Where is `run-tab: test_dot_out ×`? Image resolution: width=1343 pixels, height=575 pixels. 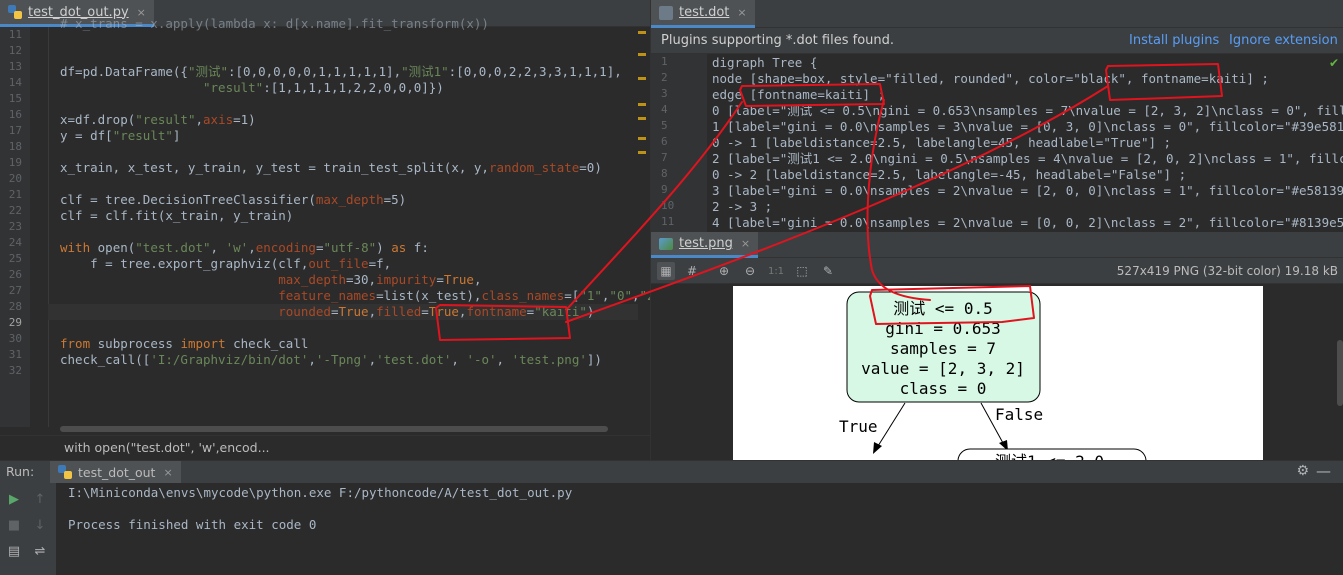 run-tab: test_dot_out × is located at coordinates (115, 472).